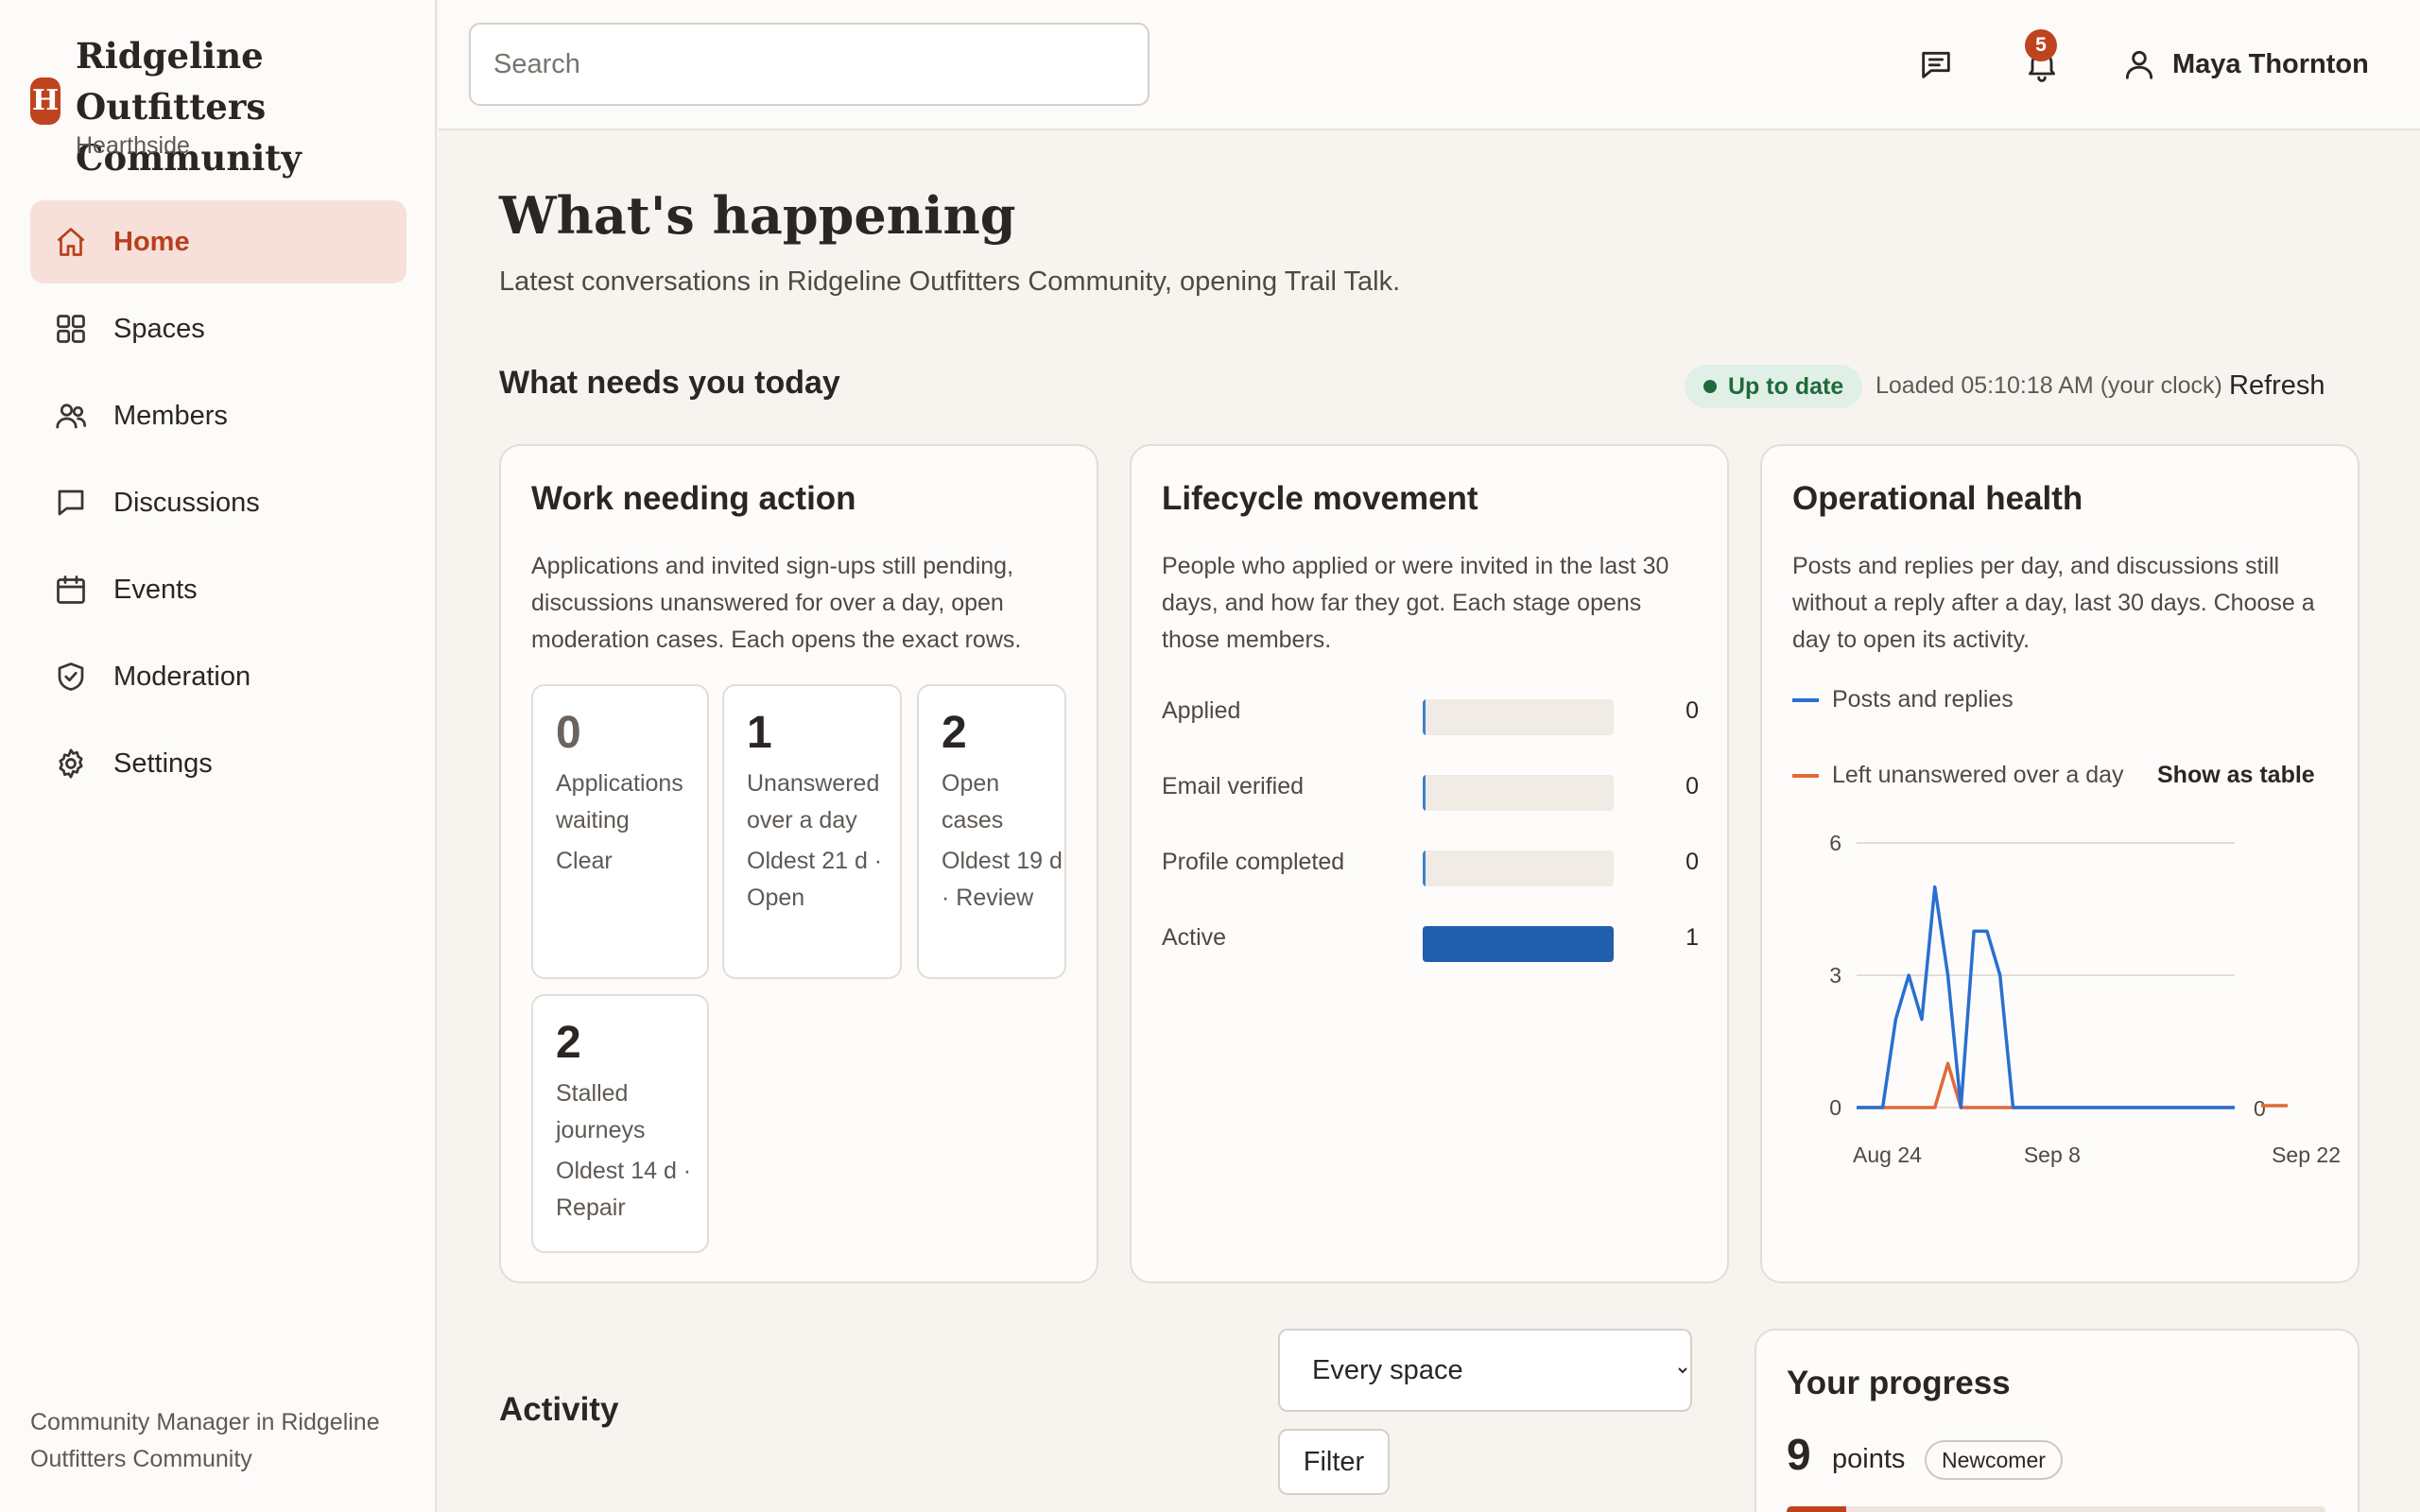 This screenshot has width=2420, height=1512. I want to click on calendar-icon, so click(71, 590).